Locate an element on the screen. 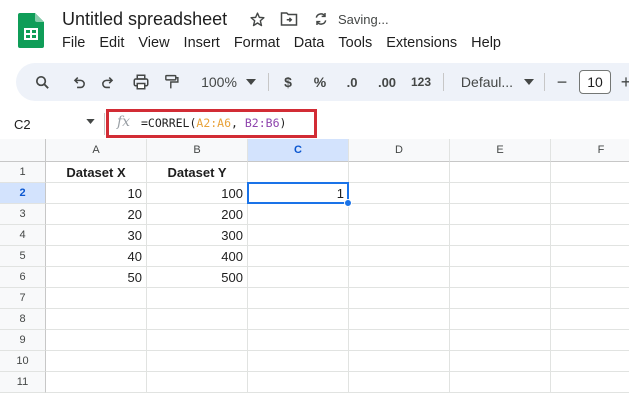 This screenshot has width=629, height=395. cell-b6: 500 is located at coordinates (197, 277).